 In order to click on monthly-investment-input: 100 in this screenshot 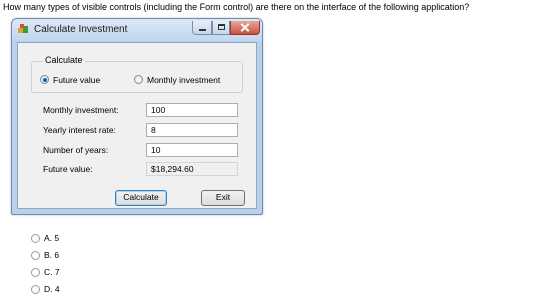, I will do `click(192, 110)`.